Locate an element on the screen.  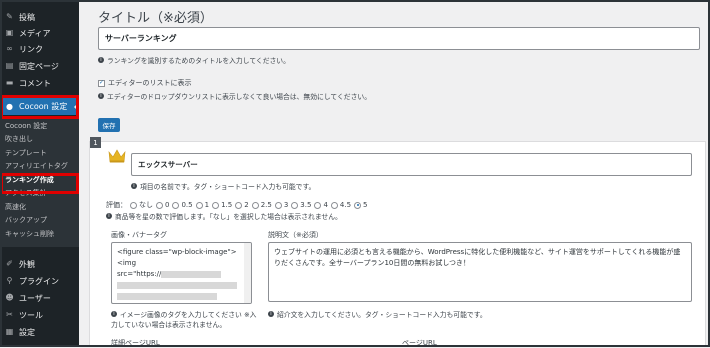
crown-icon is located at coordinates (117, 156).